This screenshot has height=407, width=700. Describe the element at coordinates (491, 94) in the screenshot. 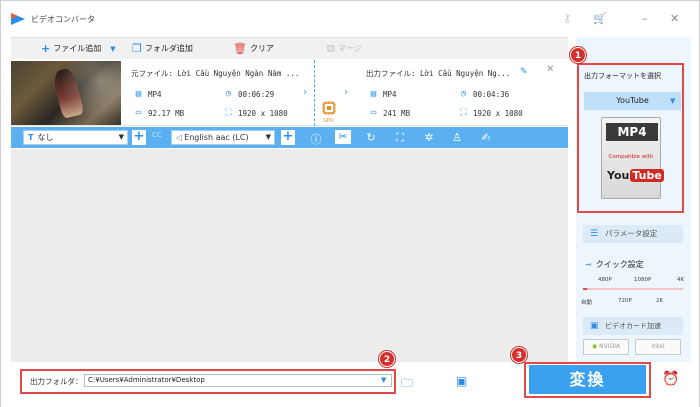

I see `dst-duration-value: 00:04:36` at that location.